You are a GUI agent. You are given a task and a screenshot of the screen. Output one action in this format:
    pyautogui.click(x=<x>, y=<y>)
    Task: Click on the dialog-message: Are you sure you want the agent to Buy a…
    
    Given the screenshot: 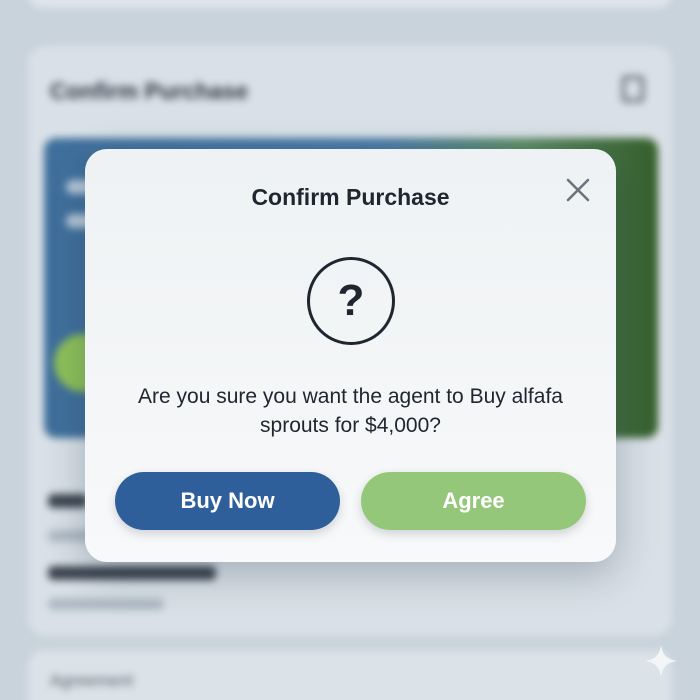 What is the action you would take?
    pyautogui.click(x=350, y=411)
    